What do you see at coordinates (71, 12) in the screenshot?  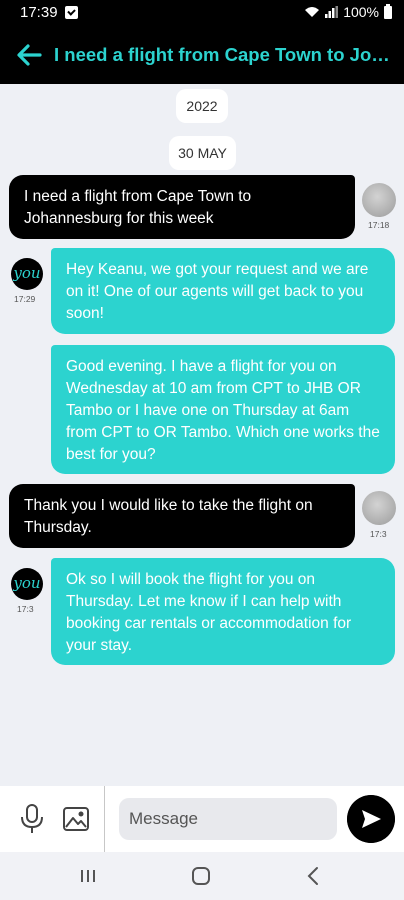 I see `notification-icon` at bounding box center [71, 12].